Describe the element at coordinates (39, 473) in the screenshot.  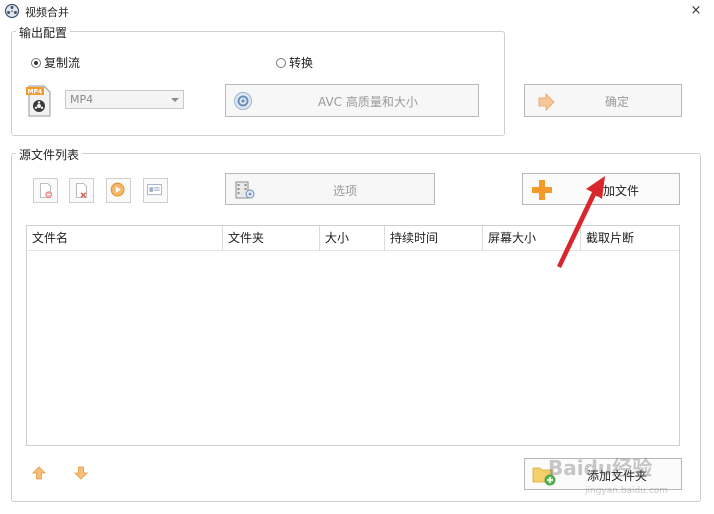
I see `move-up-icon` at that location.